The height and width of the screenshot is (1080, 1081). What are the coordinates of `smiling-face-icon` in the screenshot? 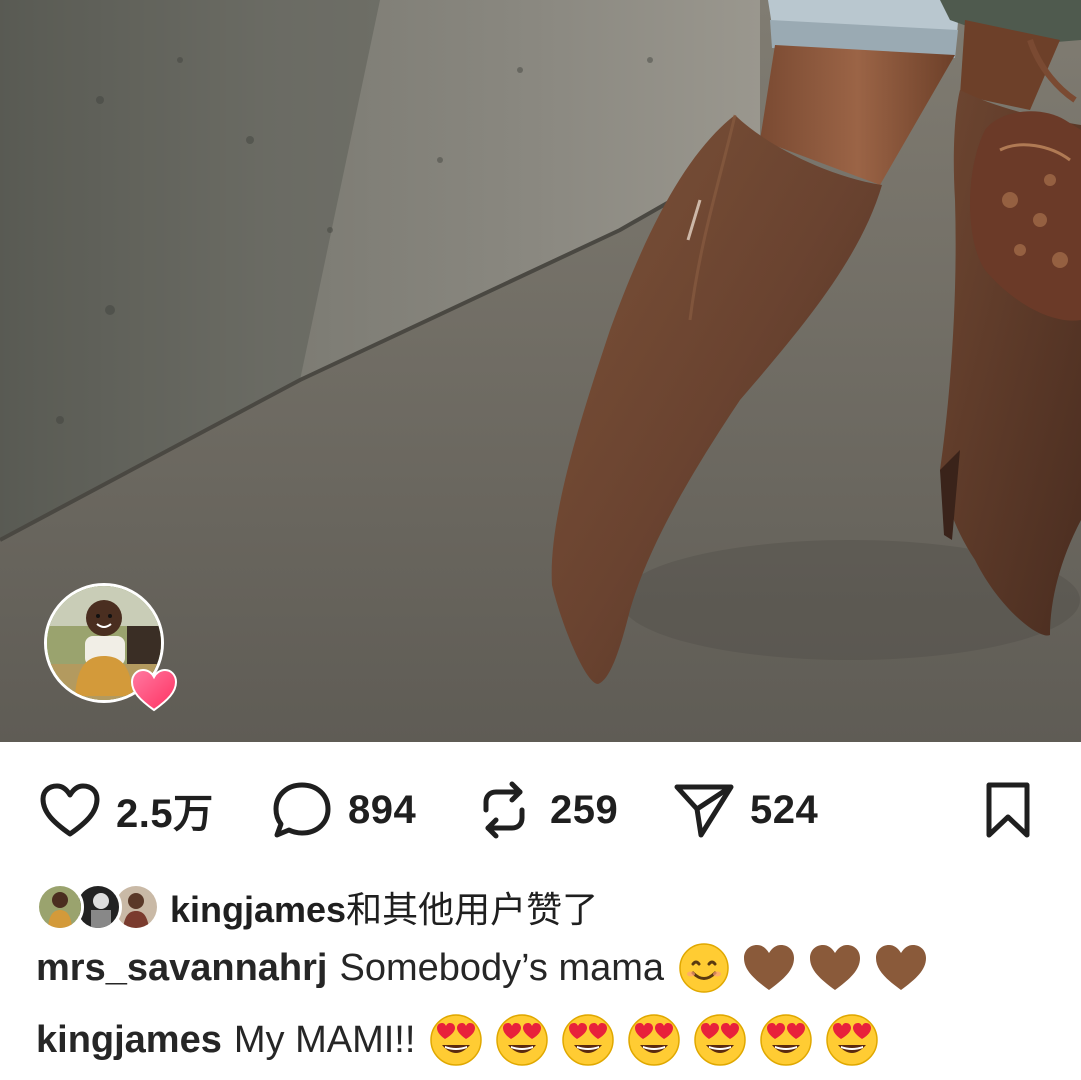 It's located at (704, 968).